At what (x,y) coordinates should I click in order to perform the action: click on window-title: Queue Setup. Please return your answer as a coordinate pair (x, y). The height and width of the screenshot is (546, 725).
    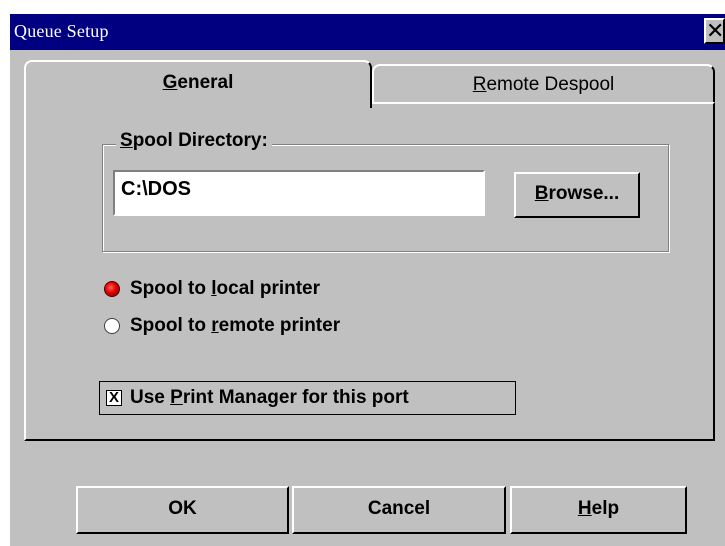
    Looking at the image, I should click on (61, 31).